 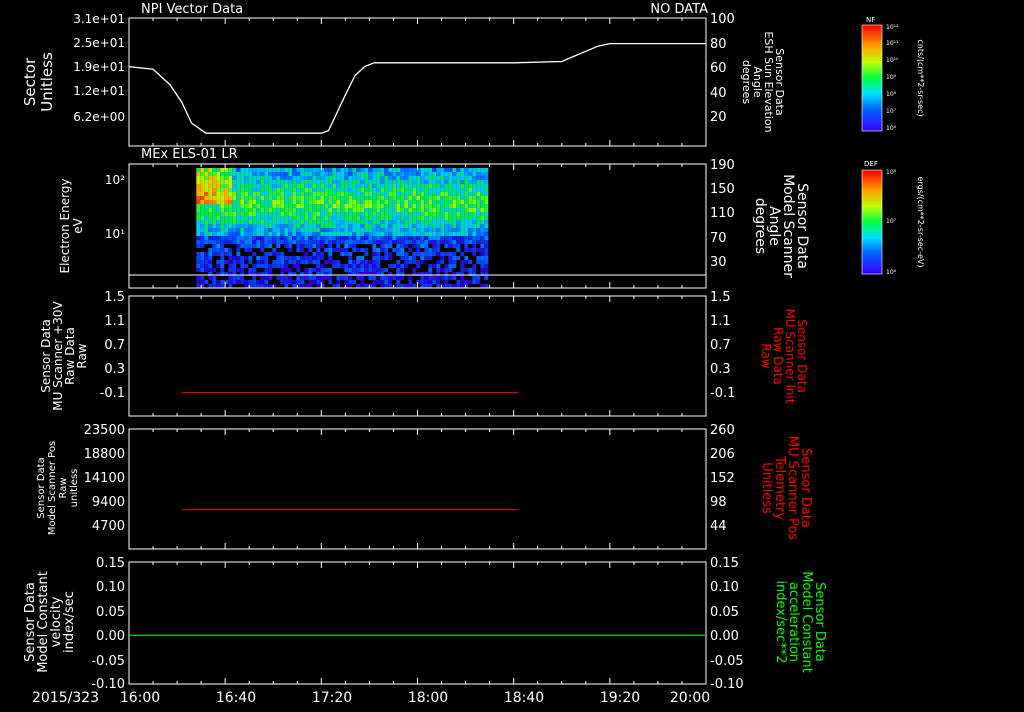 I want to click on colorbar-label: DEF, so click(x=871, y=164).